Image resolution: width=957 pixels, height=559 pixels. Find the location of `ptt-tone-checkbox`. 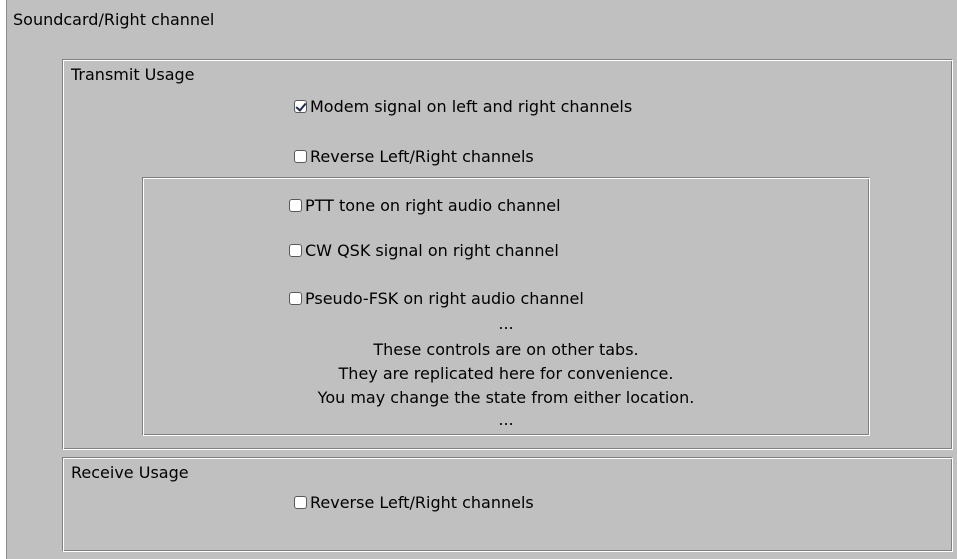

ptt-tone-checkbox is located at coordinates (295, 205).